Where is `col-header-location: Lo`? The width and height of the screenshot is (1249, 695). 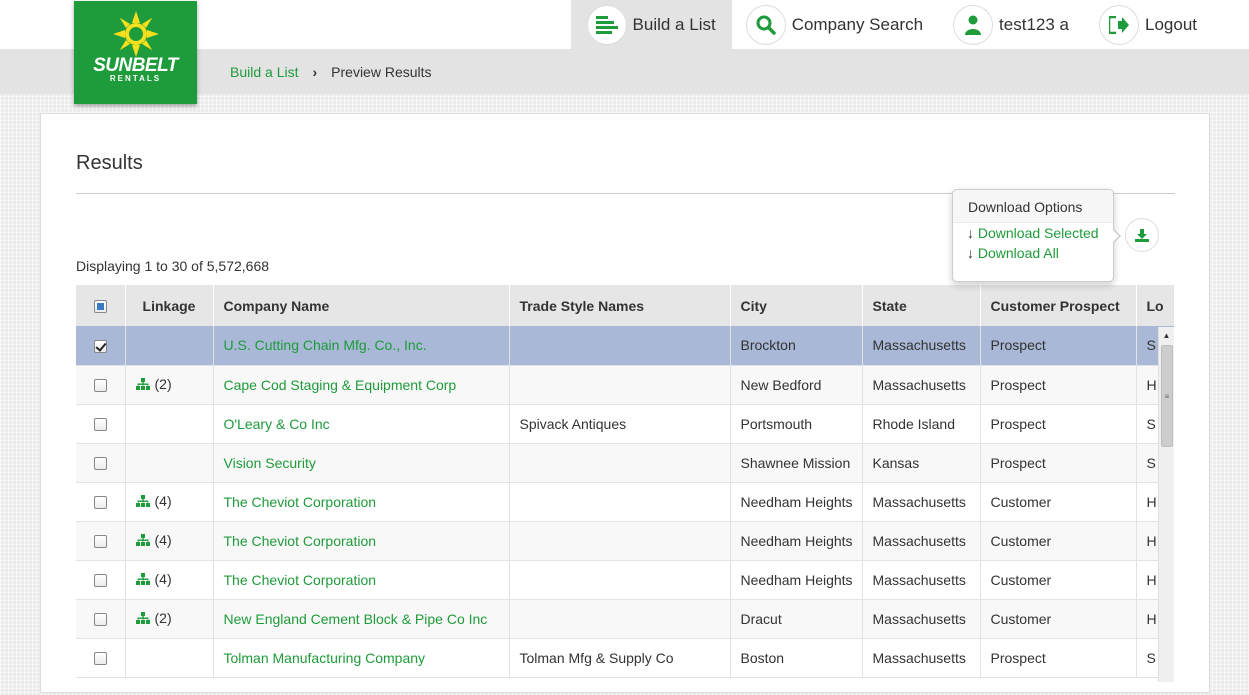
col-header-location: Lo is located at coordinates (1155, 305).